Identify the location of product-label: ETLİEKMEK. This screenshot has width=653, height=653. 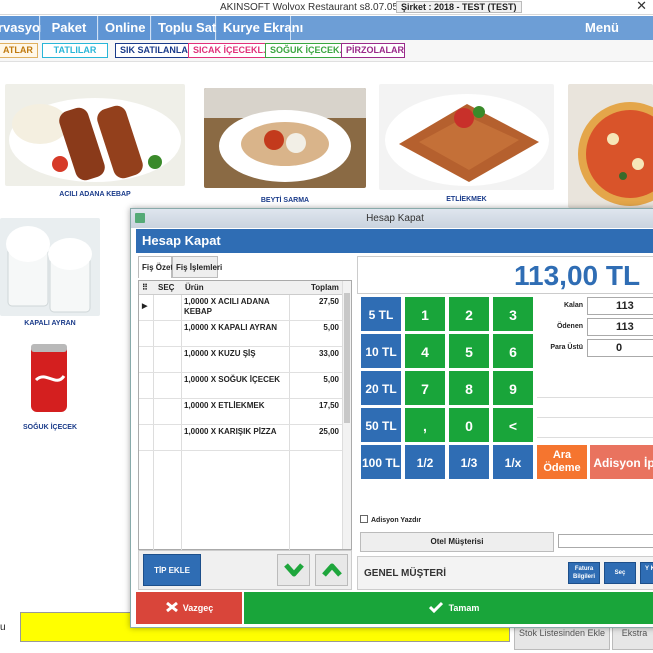
(466, 199).